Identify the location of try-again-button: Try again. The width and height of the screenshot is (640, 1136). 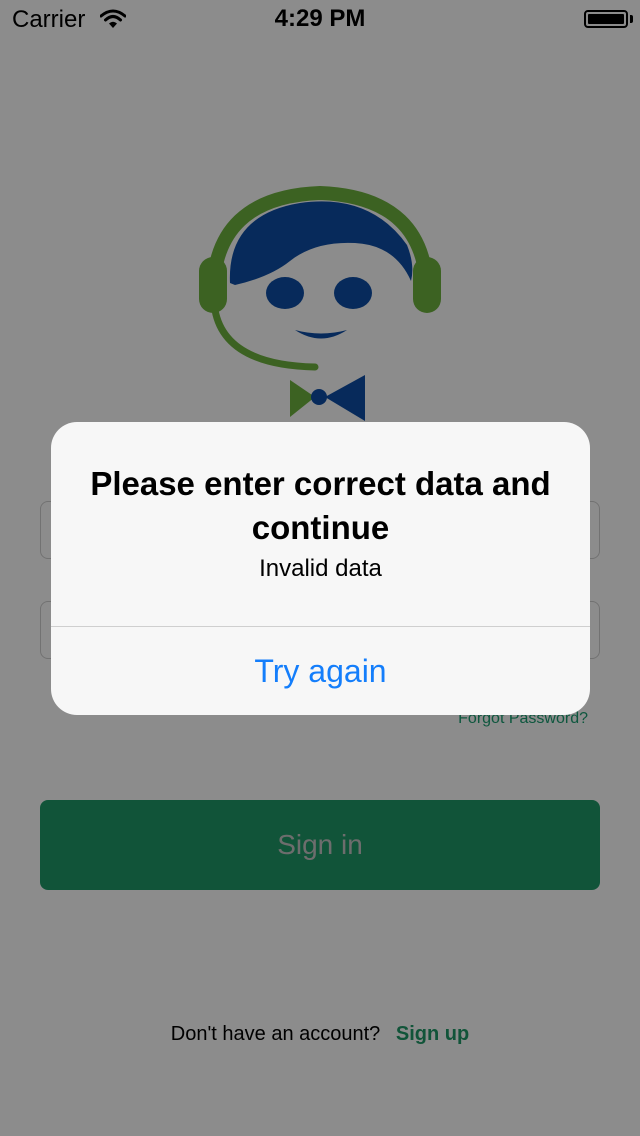
(320, 671).